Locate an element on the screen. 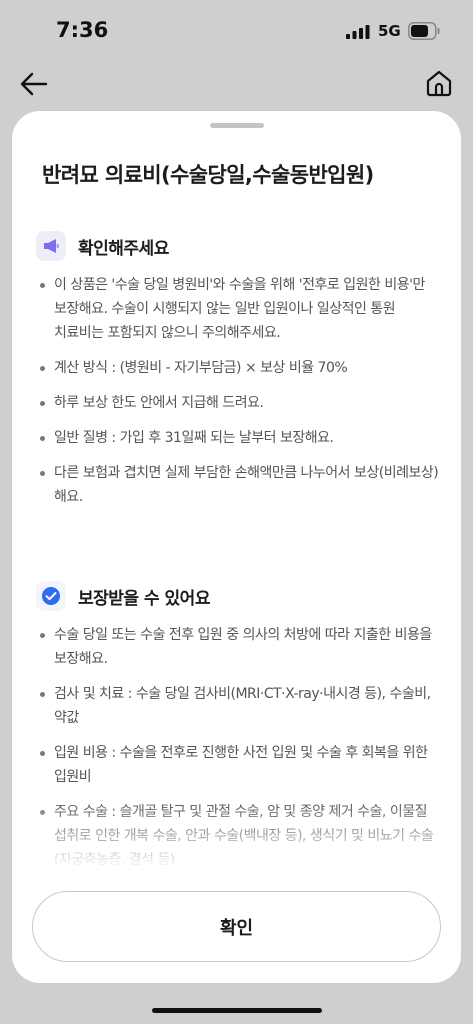  status-time: 7:36 is located at coordinates (82, 30).